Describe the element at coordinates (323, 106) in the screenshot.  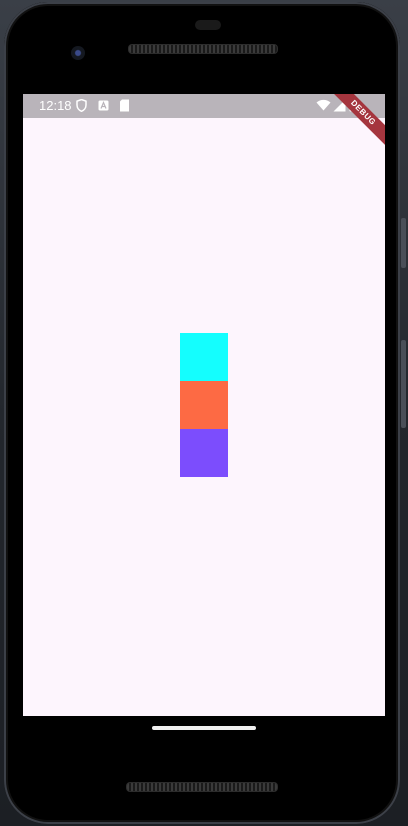
I see `wifi-icon` at that location.